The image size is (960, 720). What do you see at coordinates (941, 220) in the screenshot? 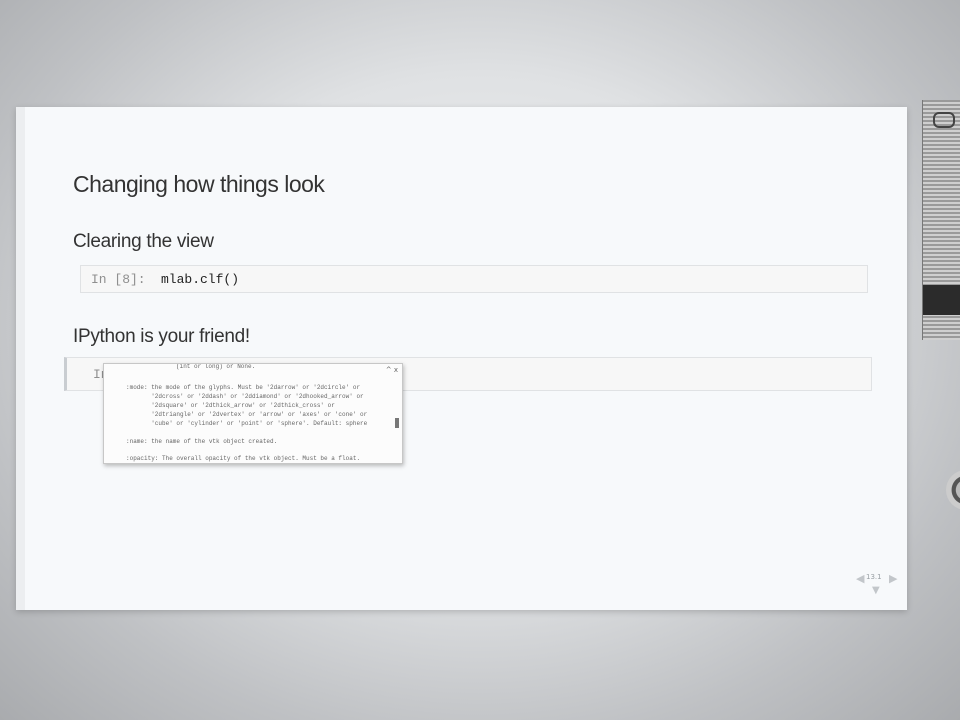
I see `side-thumbnail` at bounding box center [941, 220].